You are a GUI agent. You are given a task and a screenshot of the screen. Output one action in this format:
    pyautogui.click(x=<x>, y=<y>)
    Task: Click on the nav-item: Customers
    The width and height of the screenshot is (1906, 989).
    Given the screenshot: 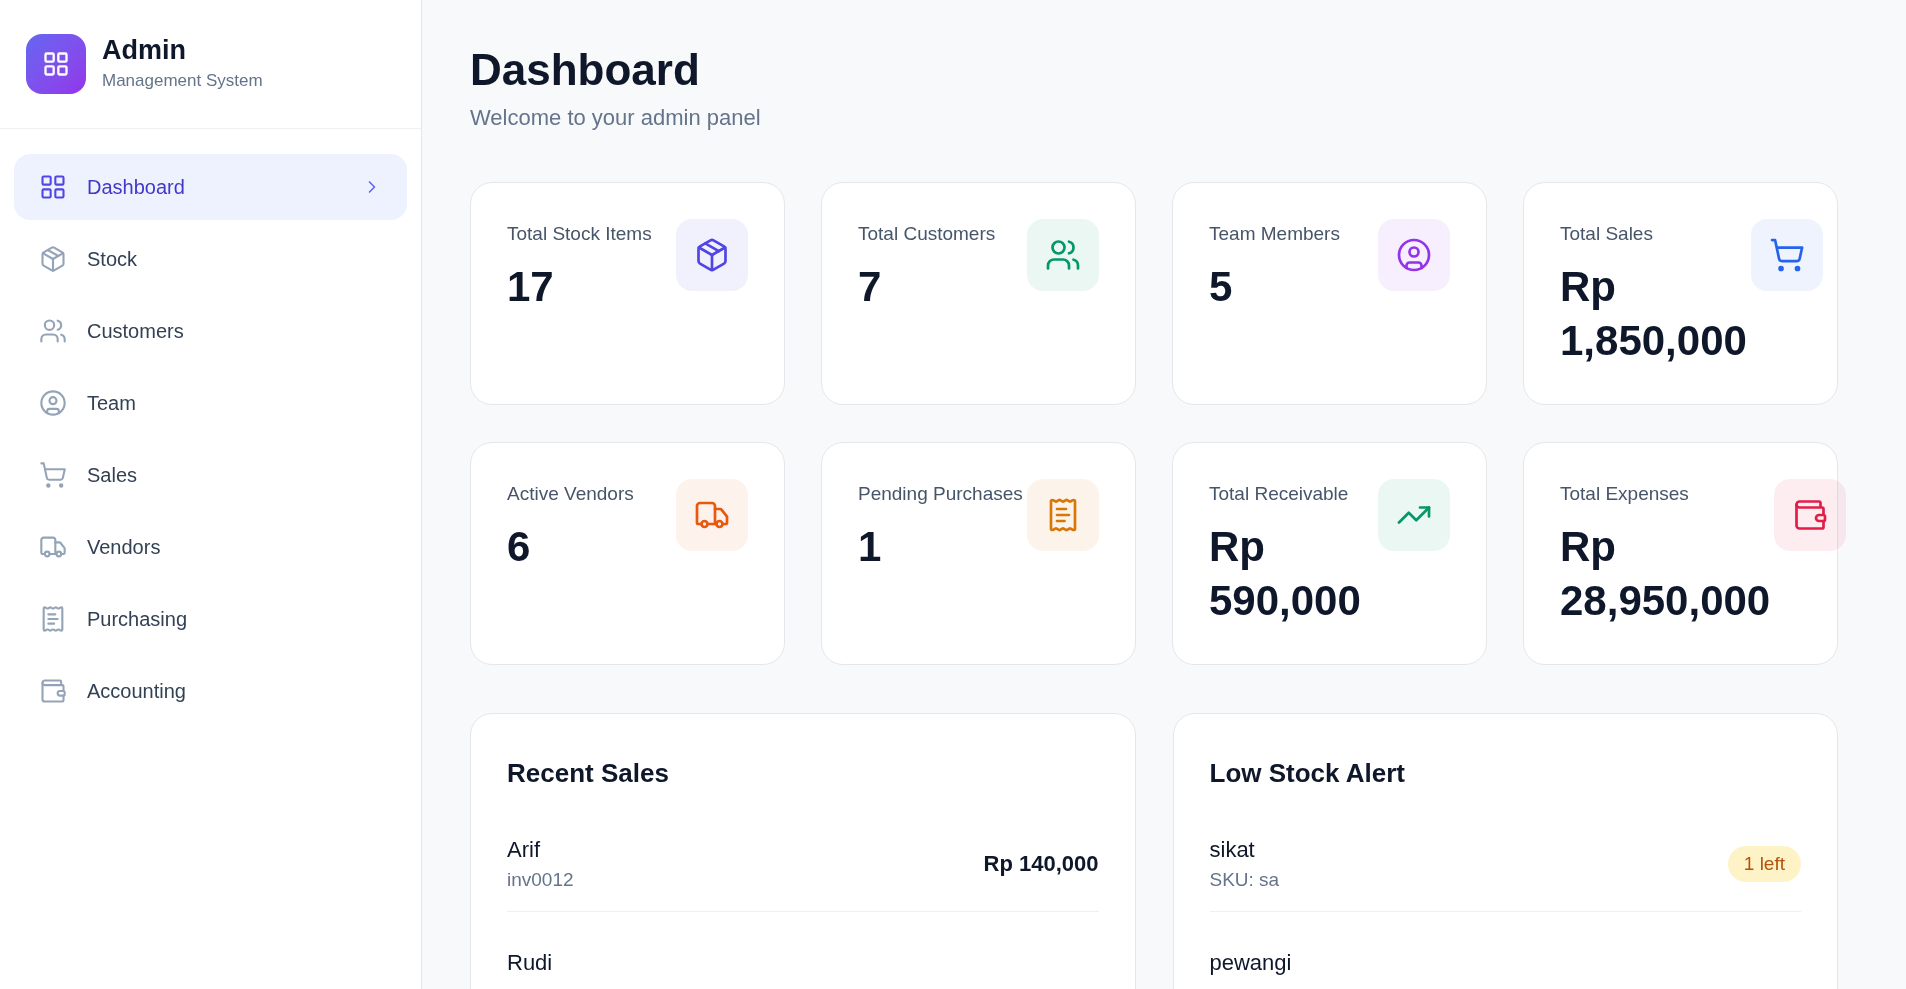 What is the action you would take?
    pyautogui.click(x=210, y=331)
    